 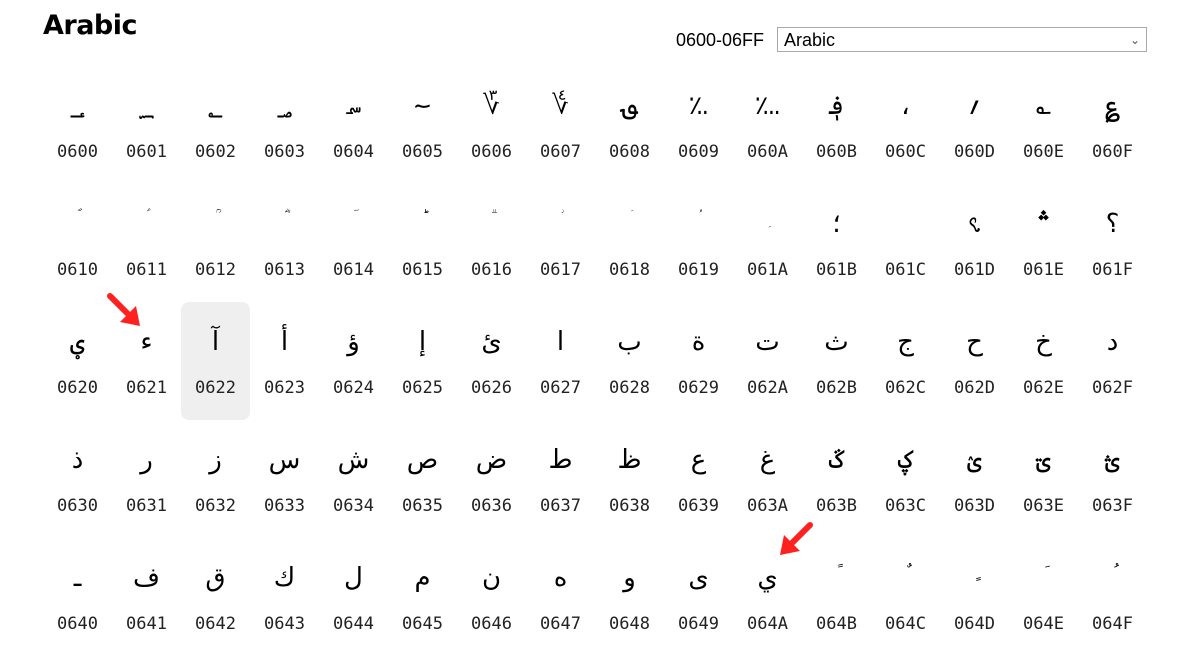 What do you see at coordinates (836, 243) in the screenshot?
I see `character-cell-061B: ؛ 061B` at bounding box center [836, 243].